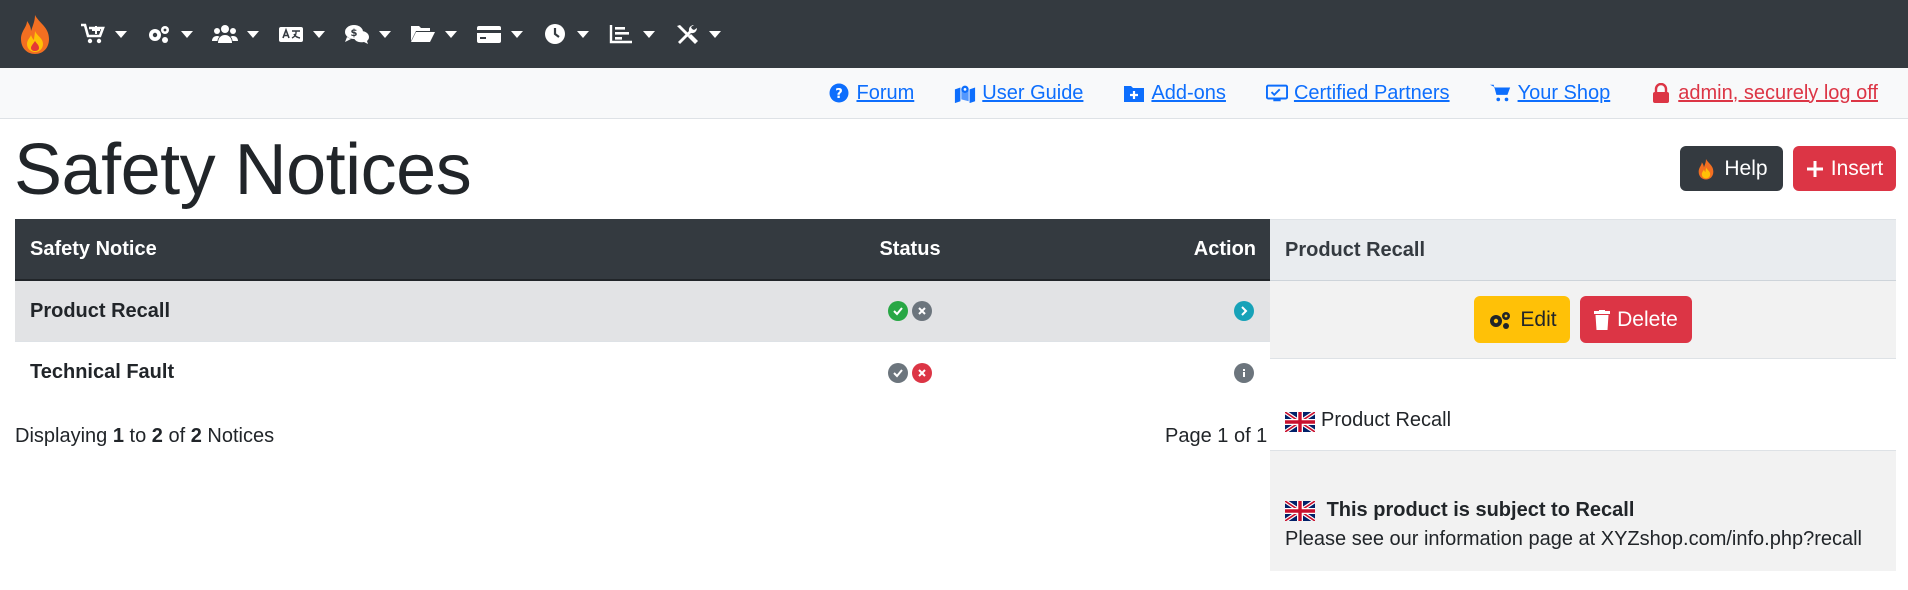 This screenshot has width=1908, height=590. I want to click on user-guide-link-label: User Guide, so click(1033, 92).